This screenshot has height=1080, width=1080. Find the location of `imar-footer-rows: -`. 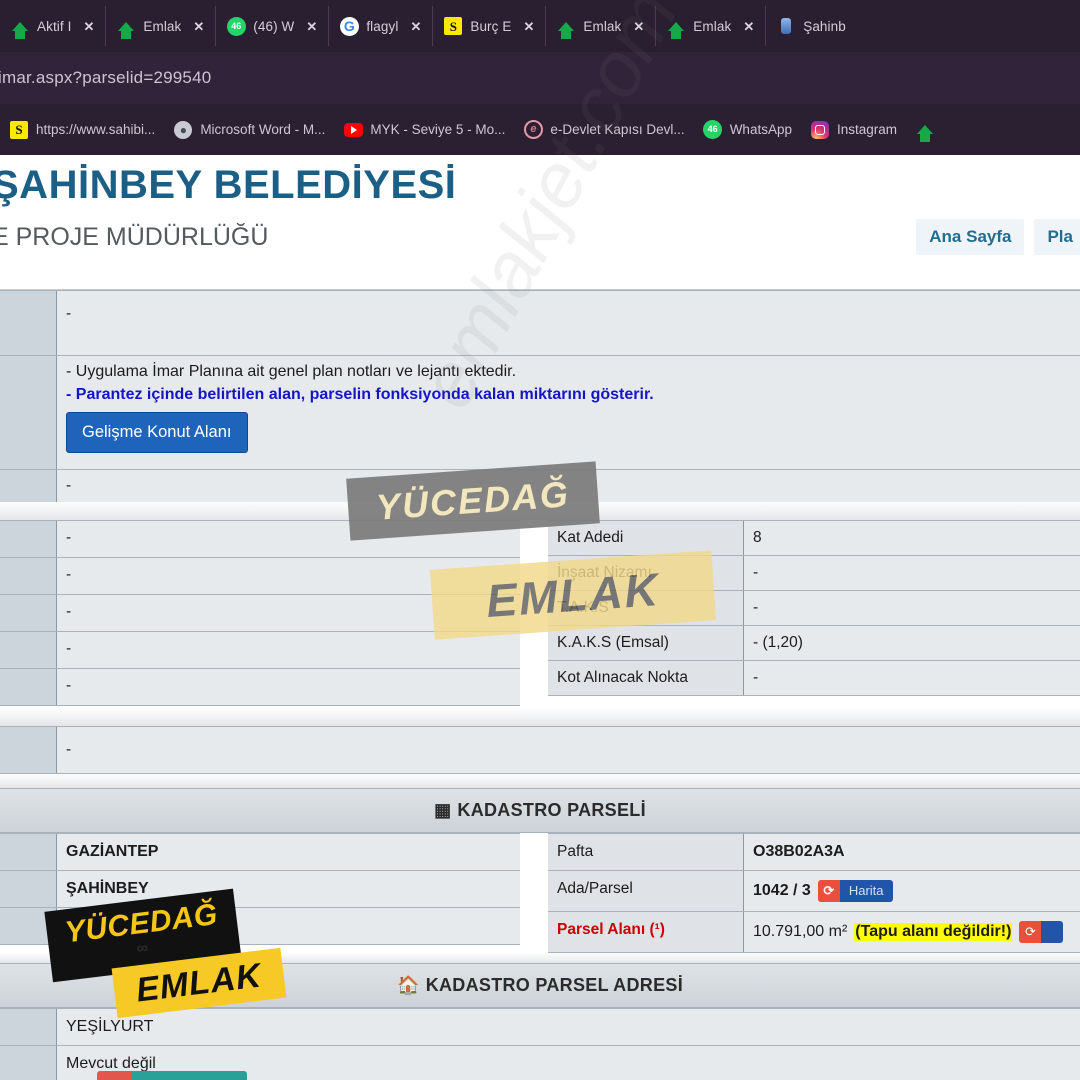

imar-footer-rows: - is located at coordinates (540, 750).